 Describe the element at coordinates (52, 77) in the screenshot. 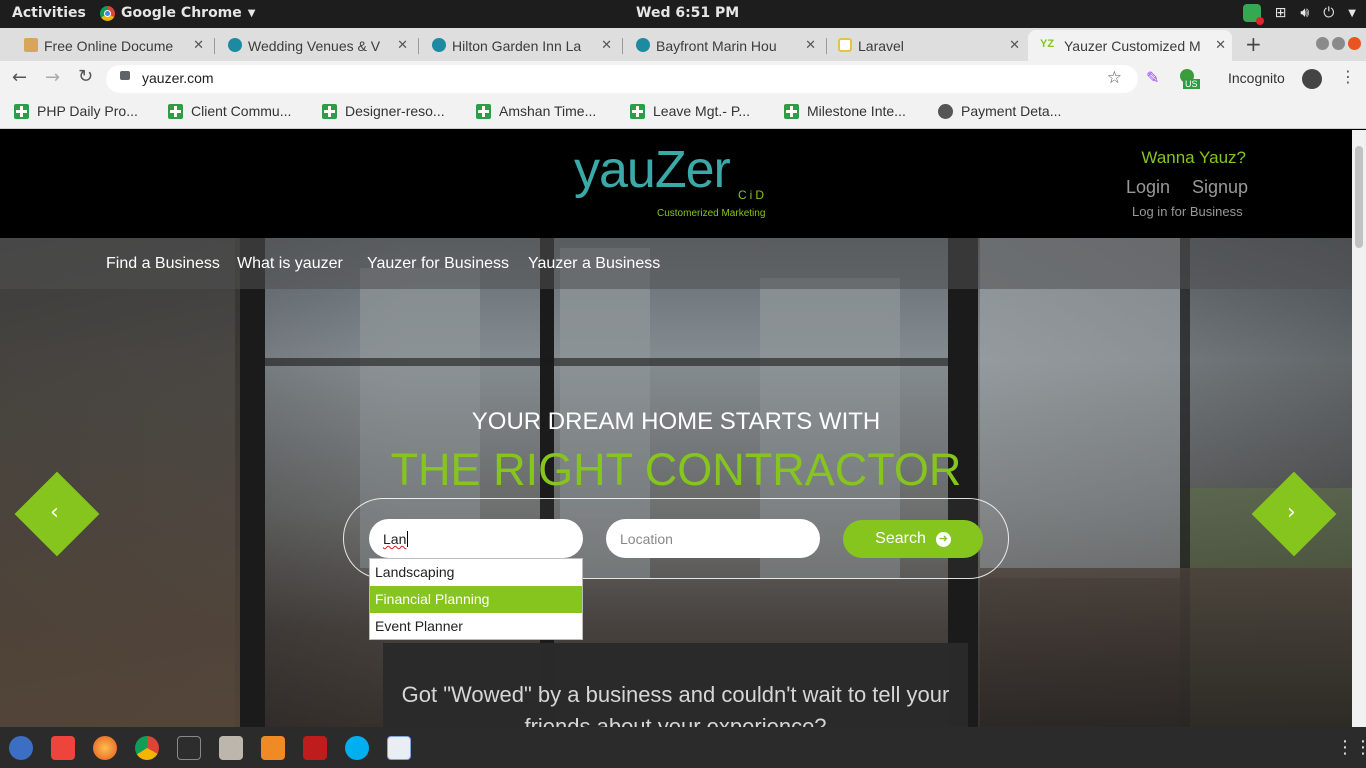

I see `forward-icon: →` at that location.